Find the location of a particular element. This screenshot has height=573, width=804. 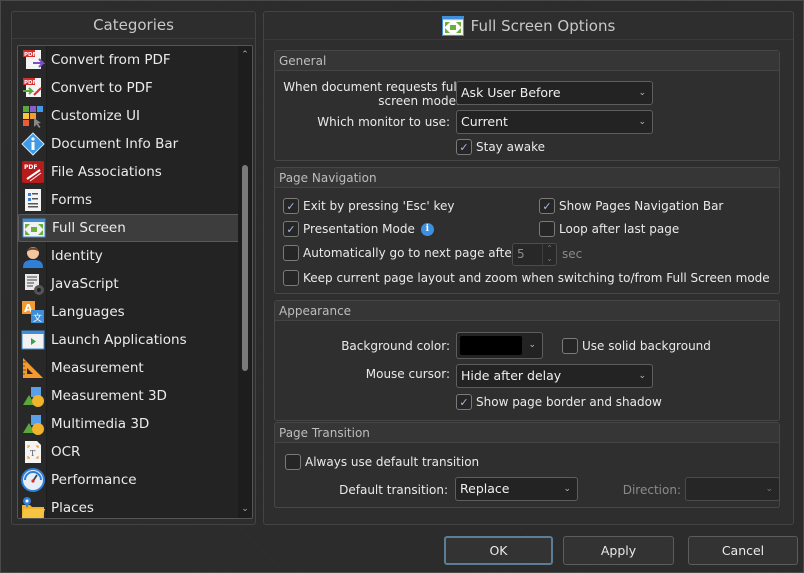

apply-button: Apply is located at coordinates (618, 550).